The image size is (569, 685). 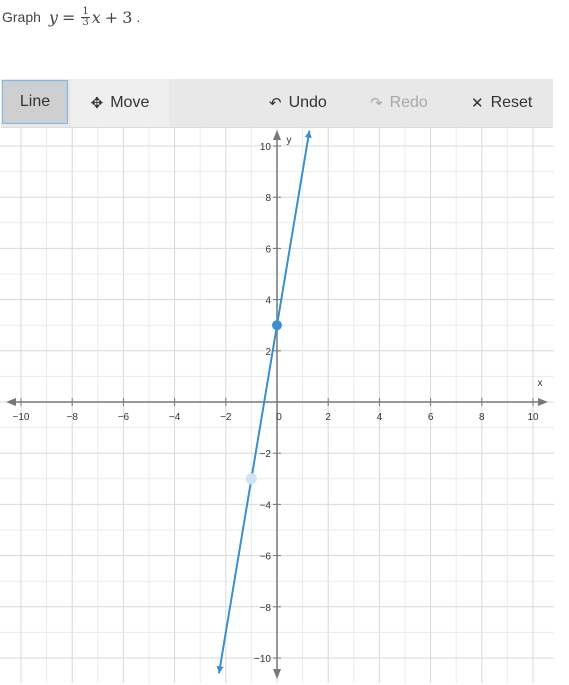 What do you see at coordinates (266, 147) in the screenshot?
I see `y-tick-label: 10` at bounding box center [266, 147].